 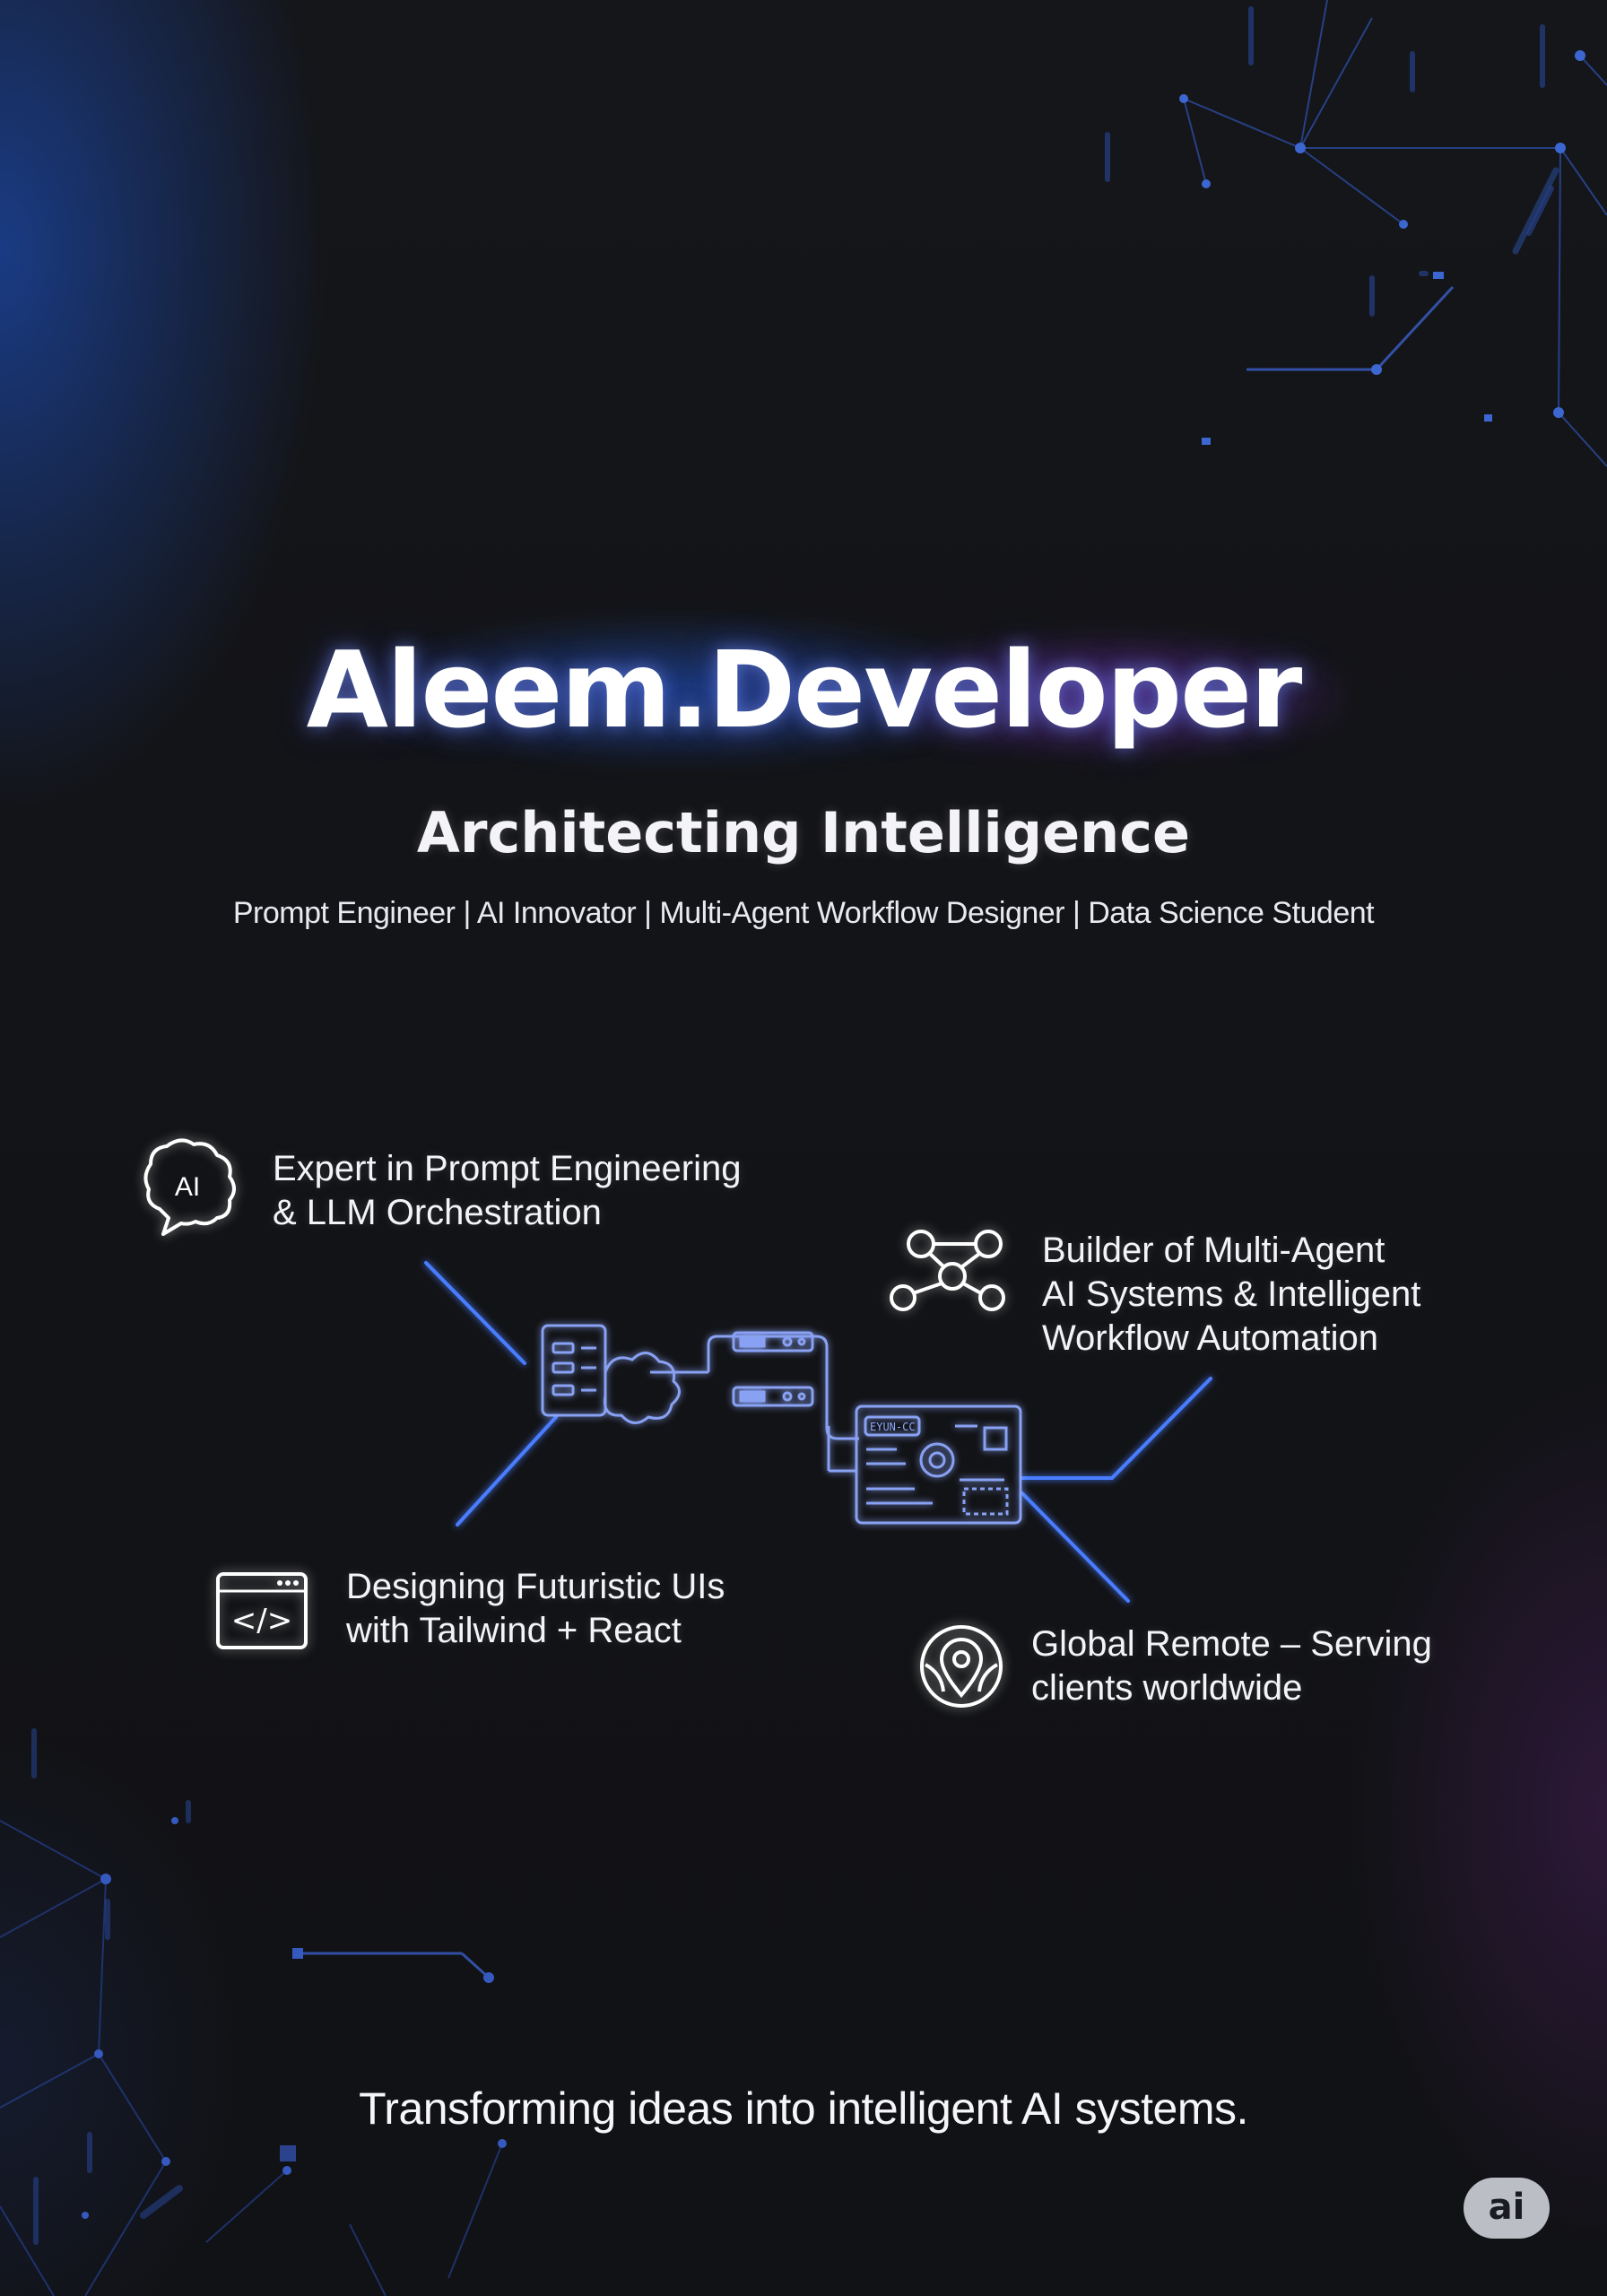 I want to click on data-pipe-icon, so click(x=773, y=1369).